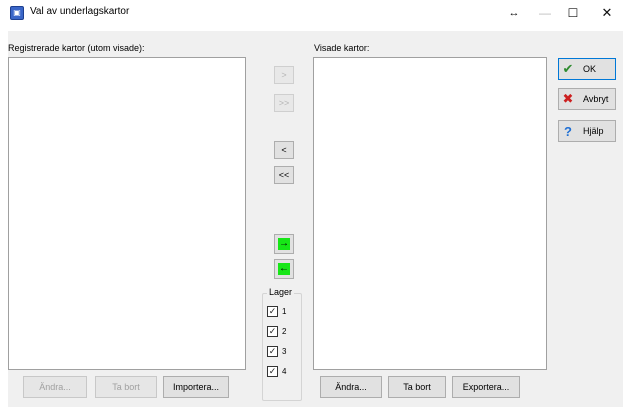  What do you see at coordinates (76, 48) in the screenshot?
I see `registered-maps-label: Registrerade kartor (utom visade):` at bounding box center [76, 48].